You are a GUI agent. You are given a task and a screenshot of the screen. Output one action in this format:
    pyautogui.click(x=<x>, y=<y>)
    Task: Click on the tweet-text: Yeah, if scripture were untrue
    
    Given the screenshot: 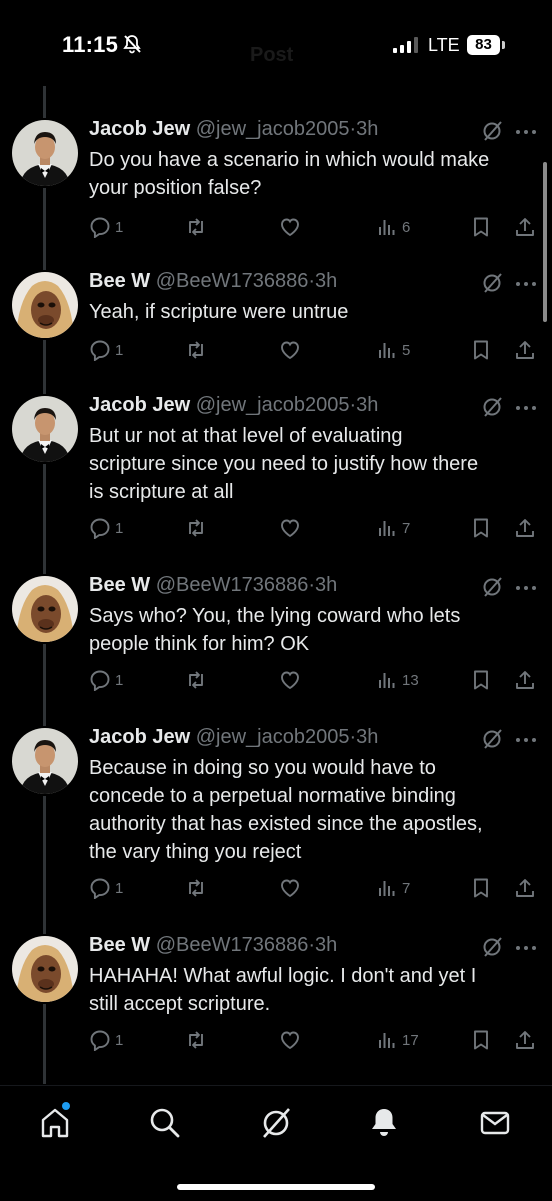 What is the action you would take?
    pyautogui.click(x=219, y=312)
    